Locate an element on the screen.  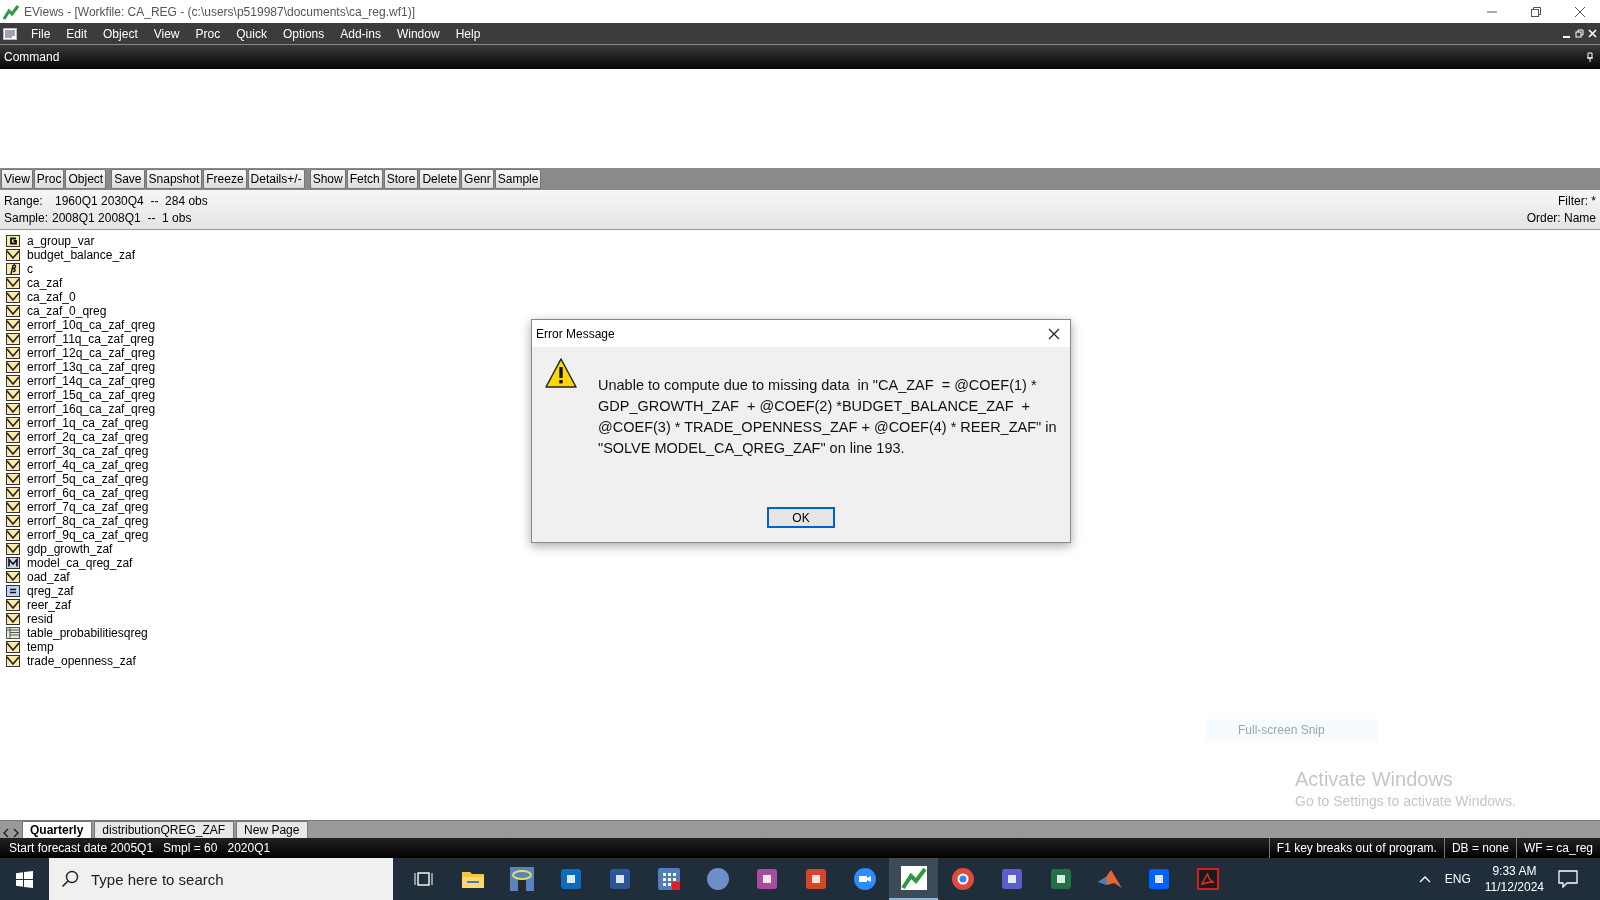
toolbar-button: Save is located at coordinates (128, 179).